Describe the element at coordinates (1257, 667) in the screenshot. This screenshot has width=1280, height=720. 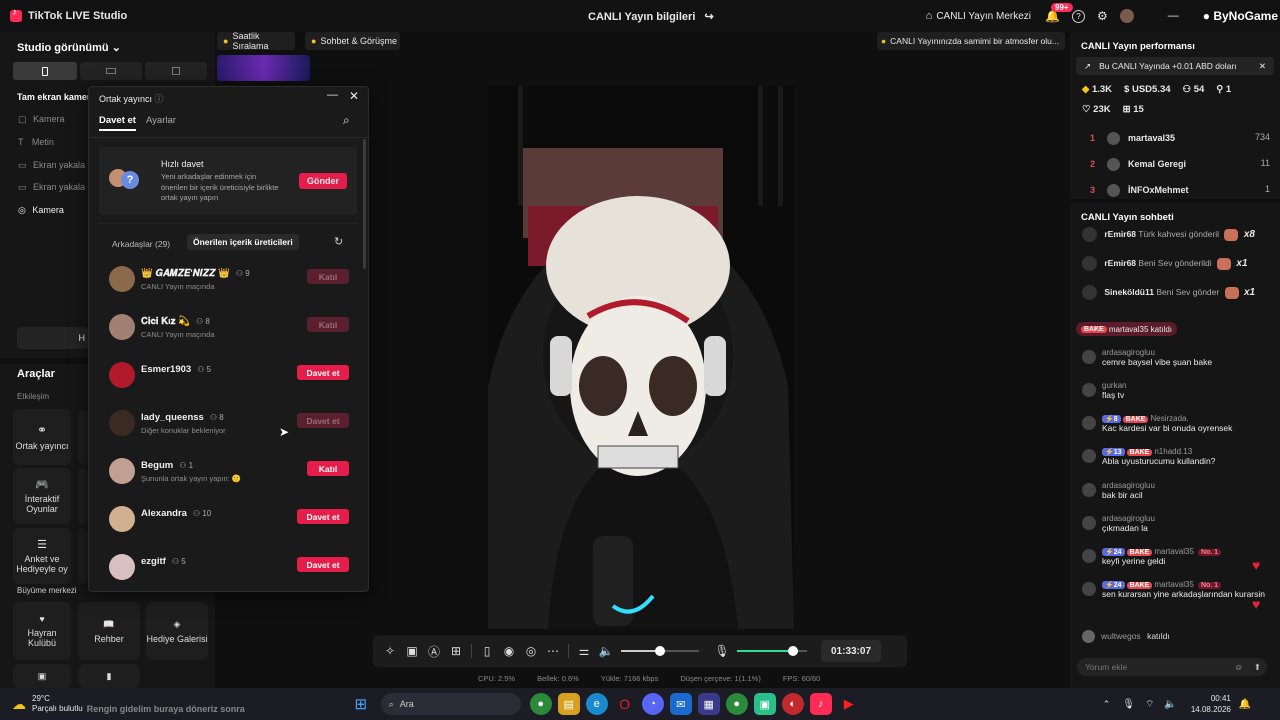
I see `send-icon: ⬆` at that location.